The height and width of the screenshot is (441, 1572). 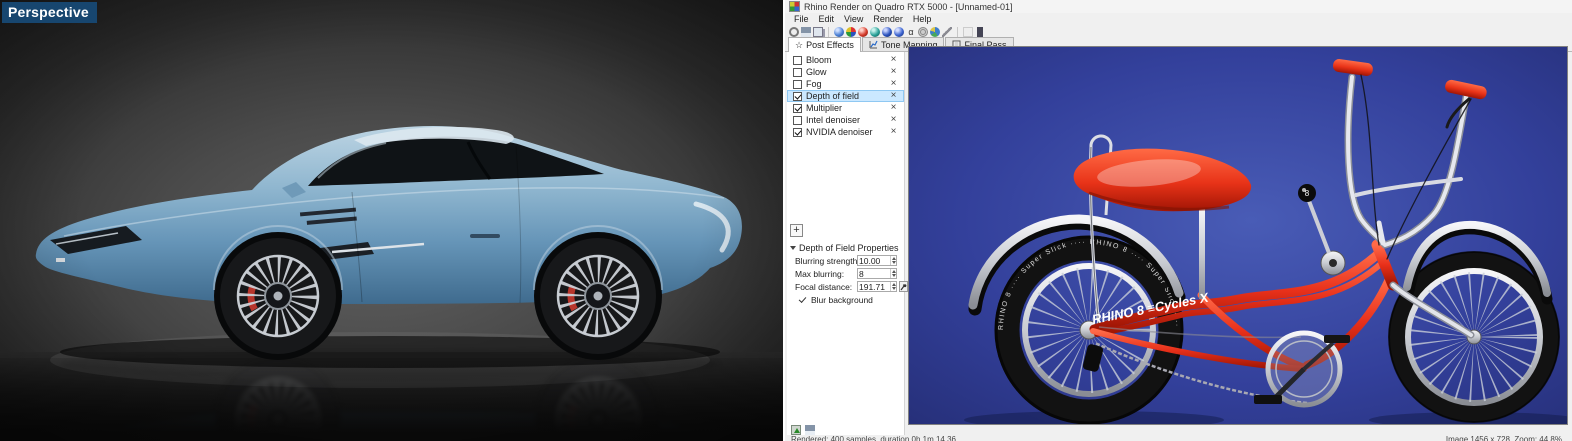 What do you see at coordinates (874, 260) in the screenshot?
I see `blurring-strength-input` at bounding box center [874, 260].